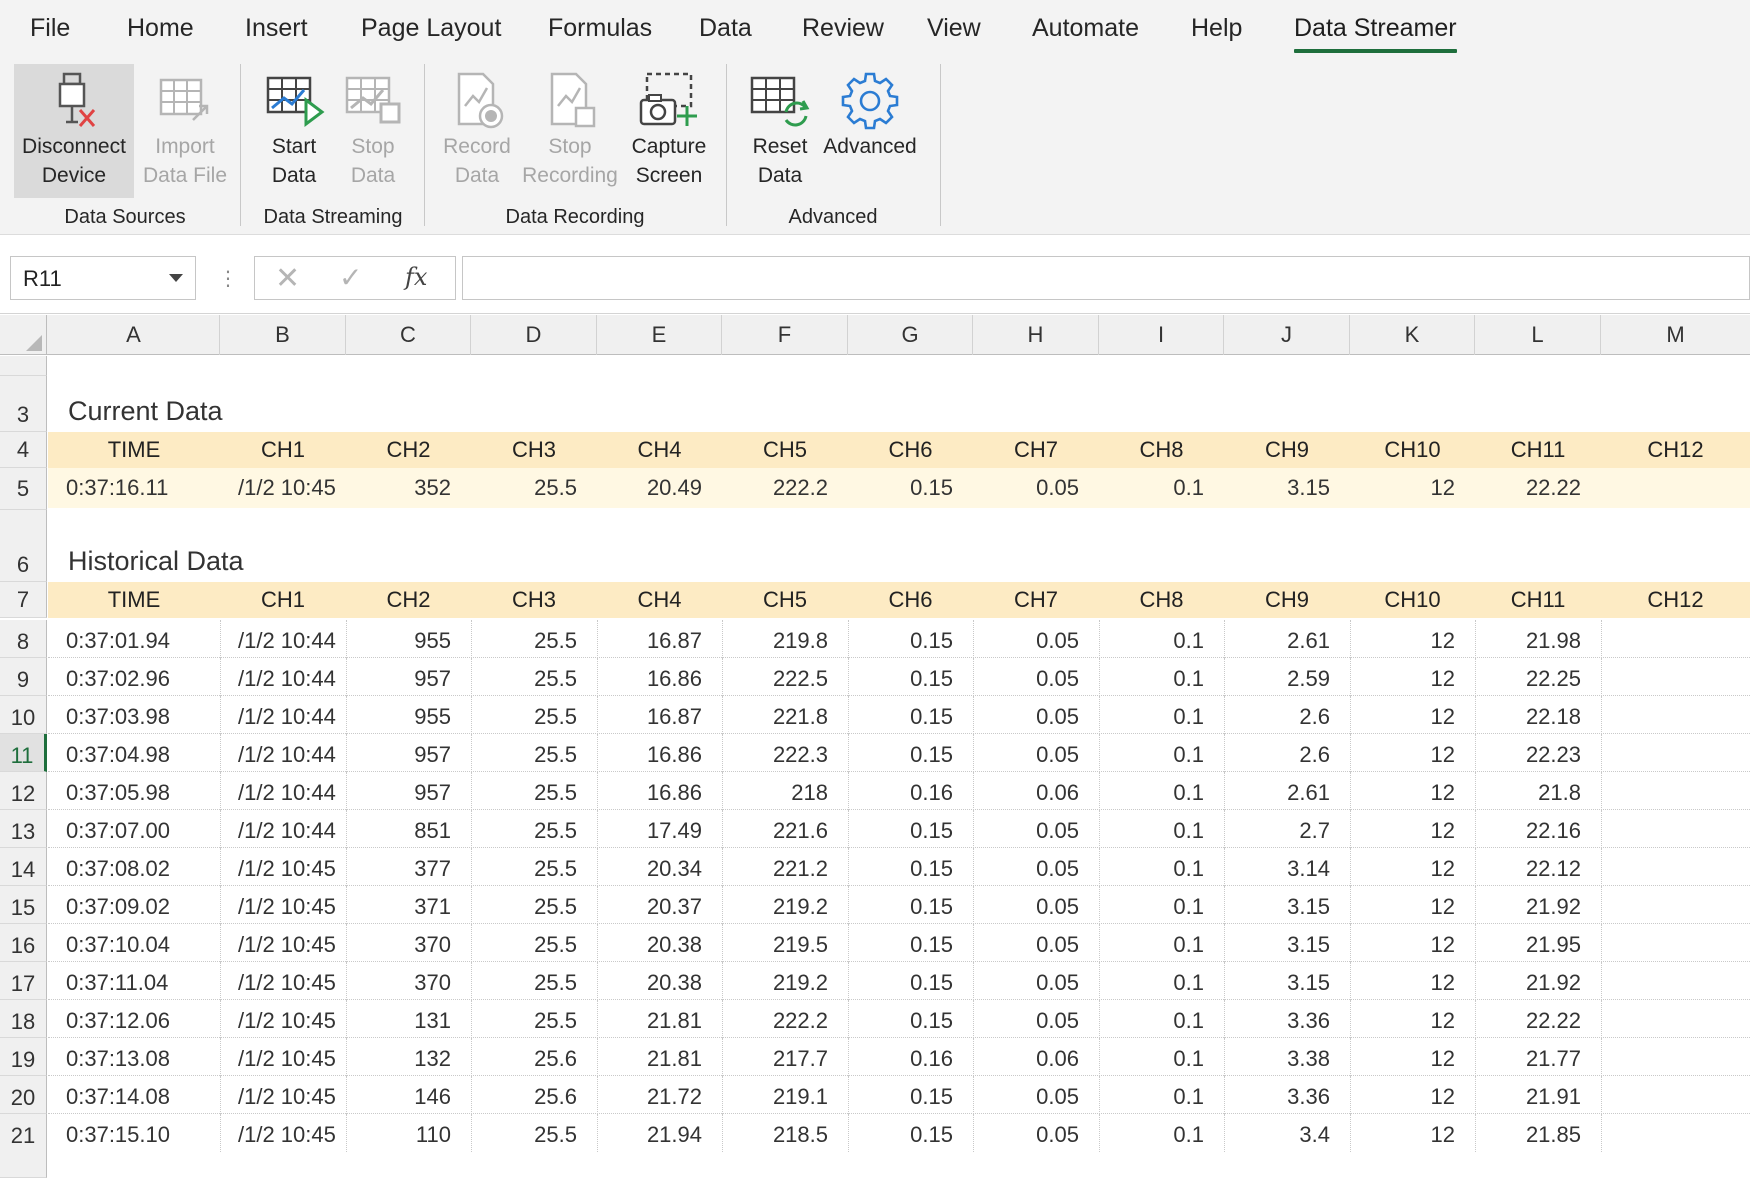 The width and height of the screenshot is (1750, 1195). What do you see at coordinates (659, 1019) in the screenshot?
I see `table-cell-e: 21.81` at bounding box center [659, 1019].